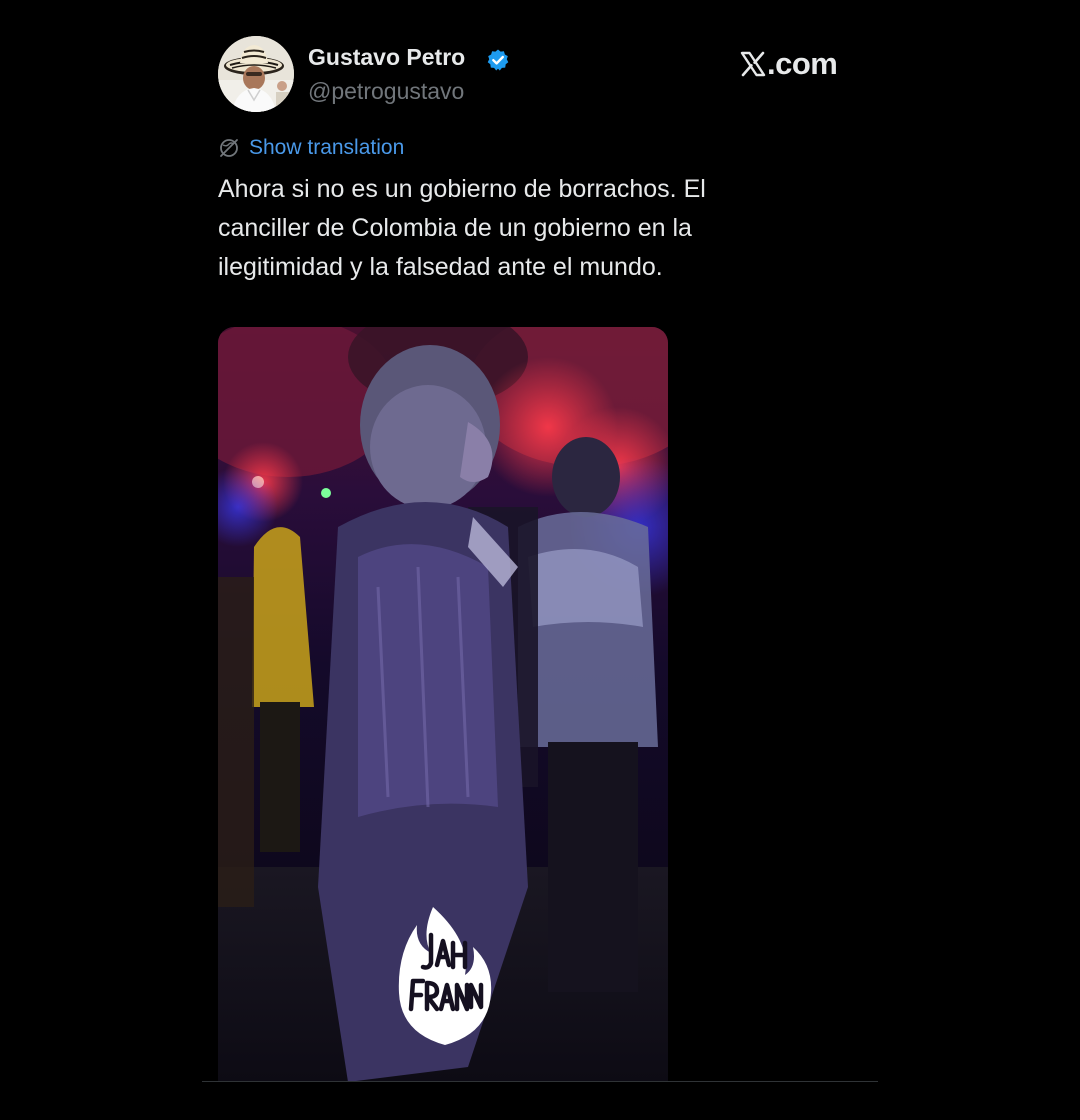 The image size is (1080, 1120). I want to click on show-translation-link: Show translation, so click(326, 148).